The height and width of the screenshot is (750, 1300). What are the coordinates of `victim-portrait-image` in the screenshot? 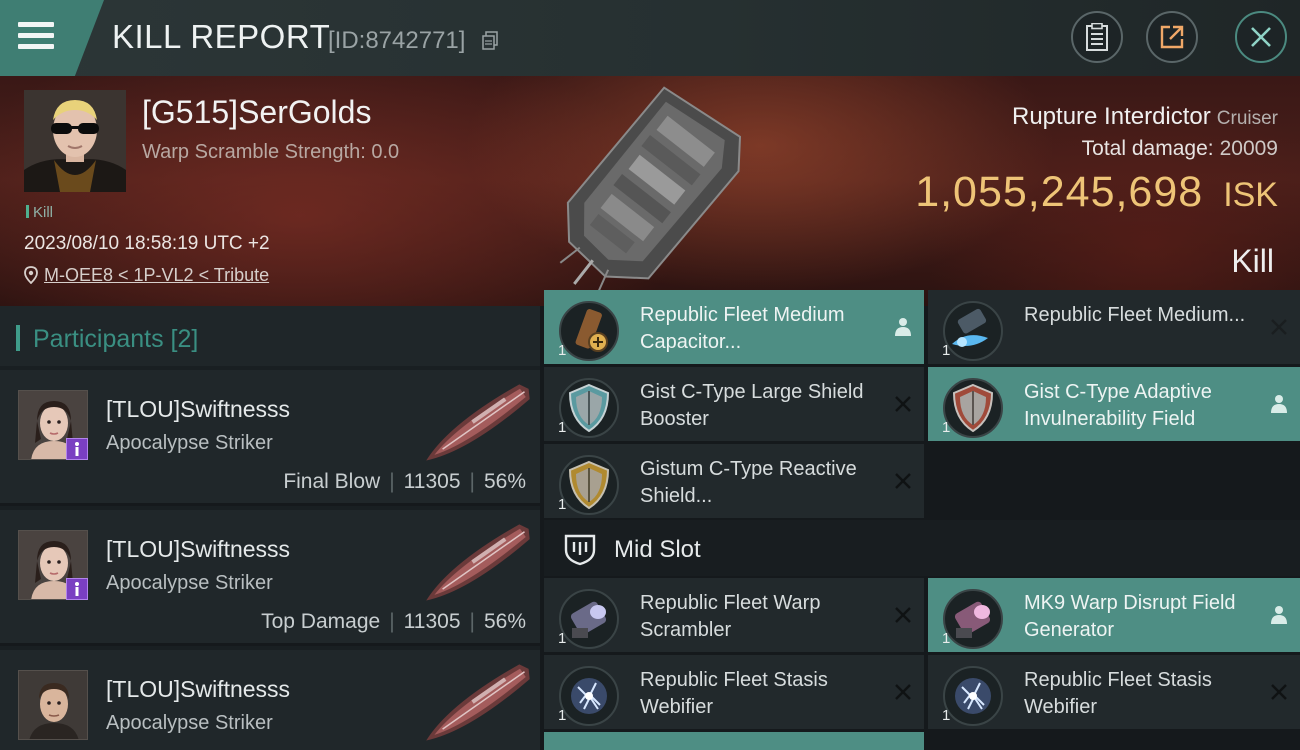 It's located at (75, 141).